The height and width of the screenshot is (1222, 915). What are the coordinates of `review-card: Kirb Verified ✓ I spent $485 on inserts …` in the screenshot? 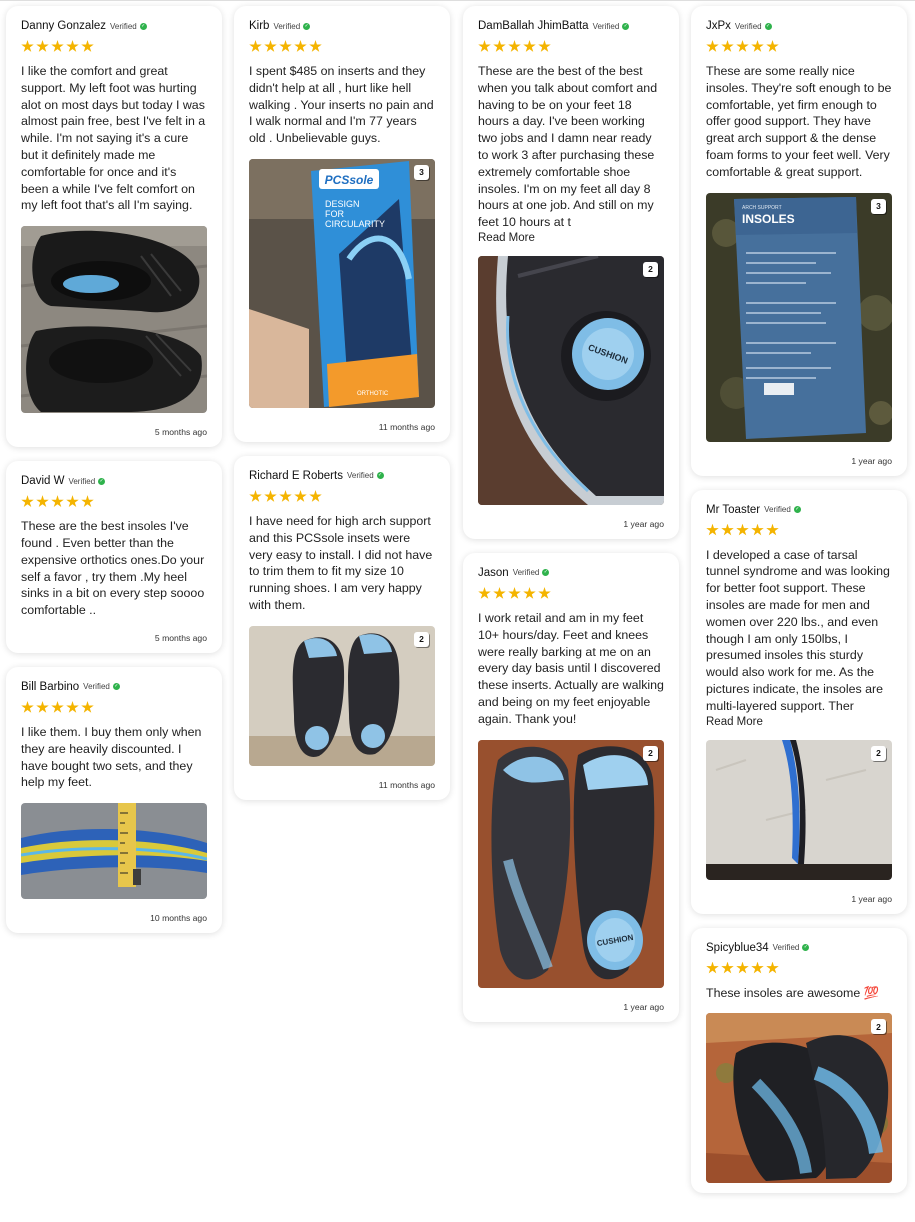 It's located at (342, 224).